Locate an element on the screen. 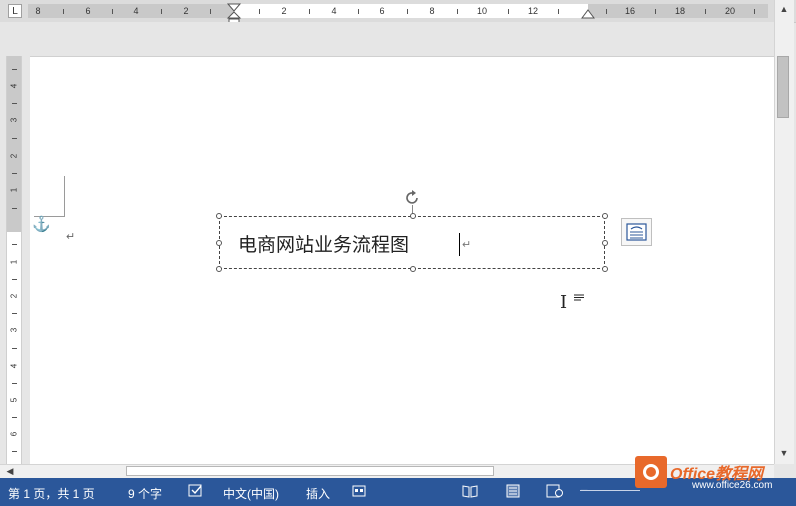 This screenshot has height=506, width=796. text-box-content: 电商网站业务流程图 is located at coordinates (323, 243).